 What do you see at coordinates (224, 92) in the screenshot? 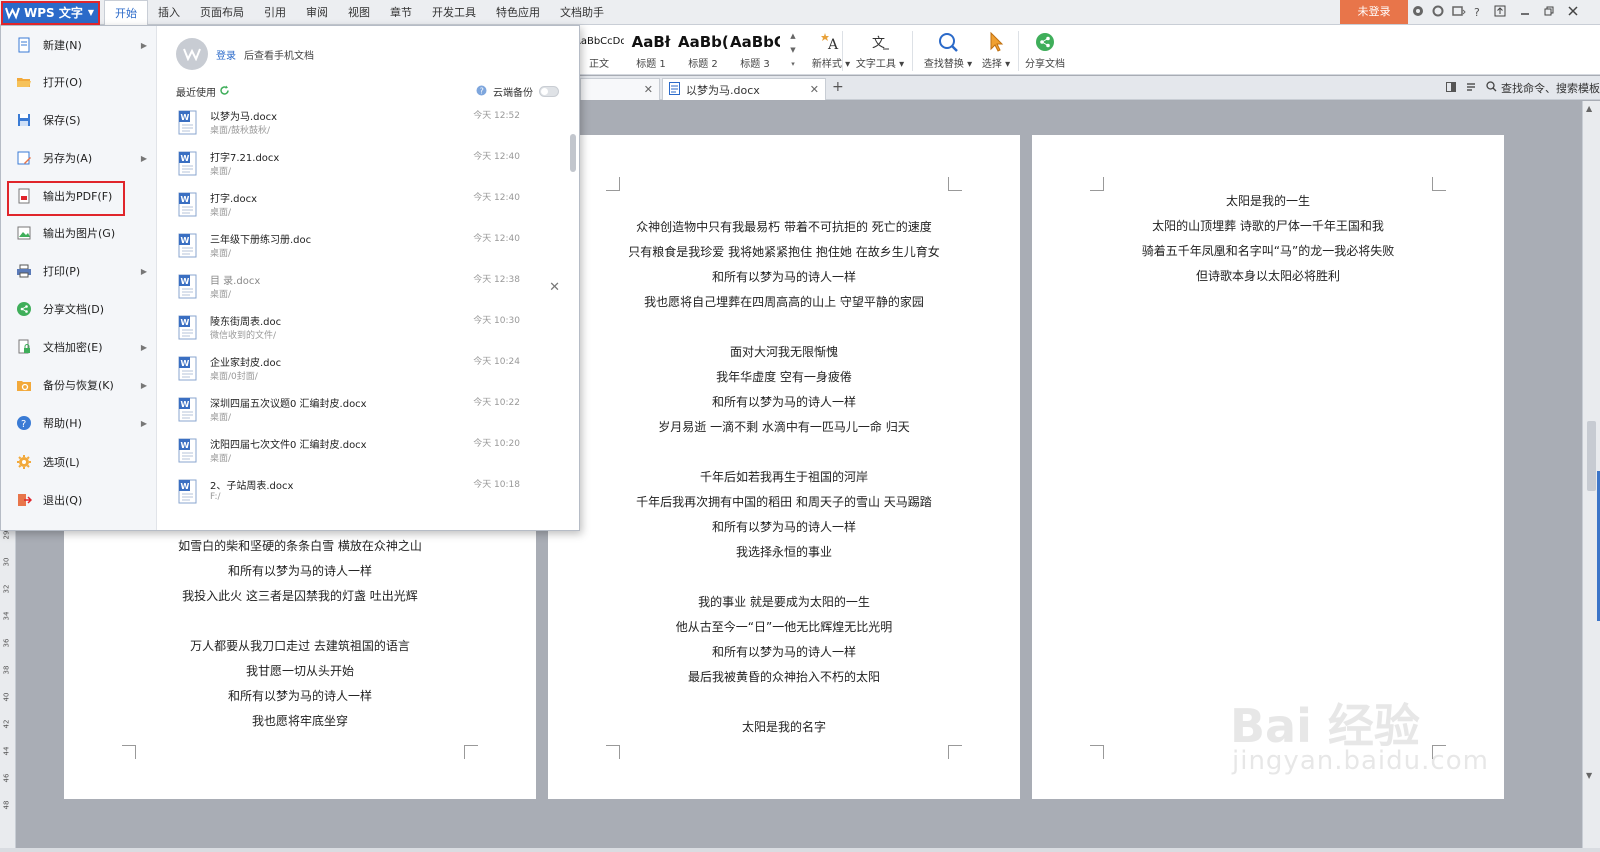
I see `refresh-icon` at bounding box center [224, 92].